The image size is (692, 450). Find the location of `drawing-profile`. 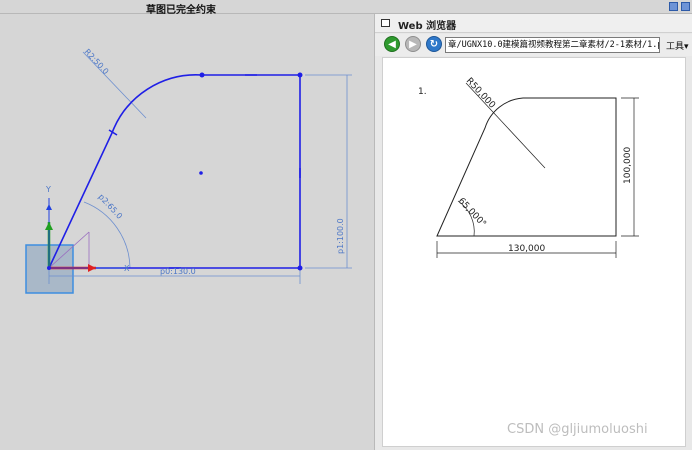

drawing-profile is located at coordinates (526, 167).